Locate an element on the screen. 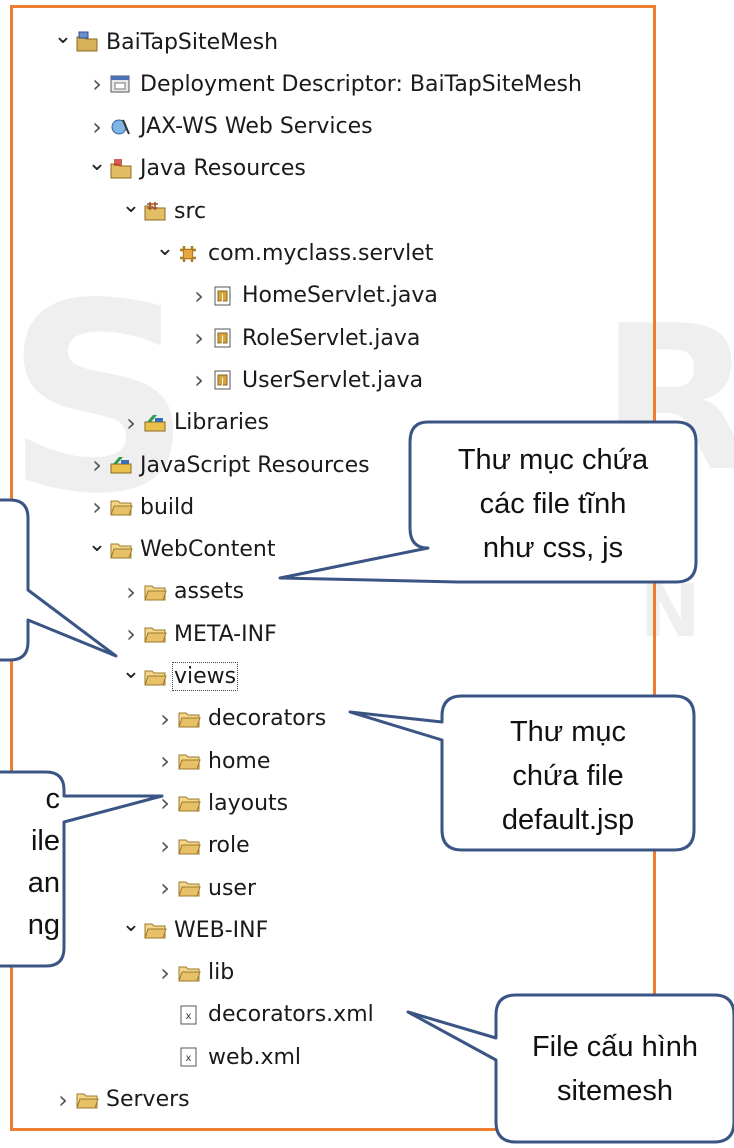 This screenshot has height=1148, width=734. callout-static-files-text: Thư mục chứa các file tĩnh như css, js is located at coordinates (553, 504).